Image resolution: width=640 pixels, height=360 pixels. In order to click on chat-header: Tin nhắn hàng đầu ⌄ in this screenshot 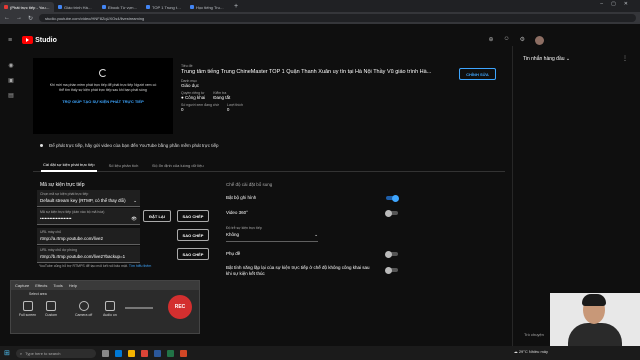, I will do `click(546, 59)`.